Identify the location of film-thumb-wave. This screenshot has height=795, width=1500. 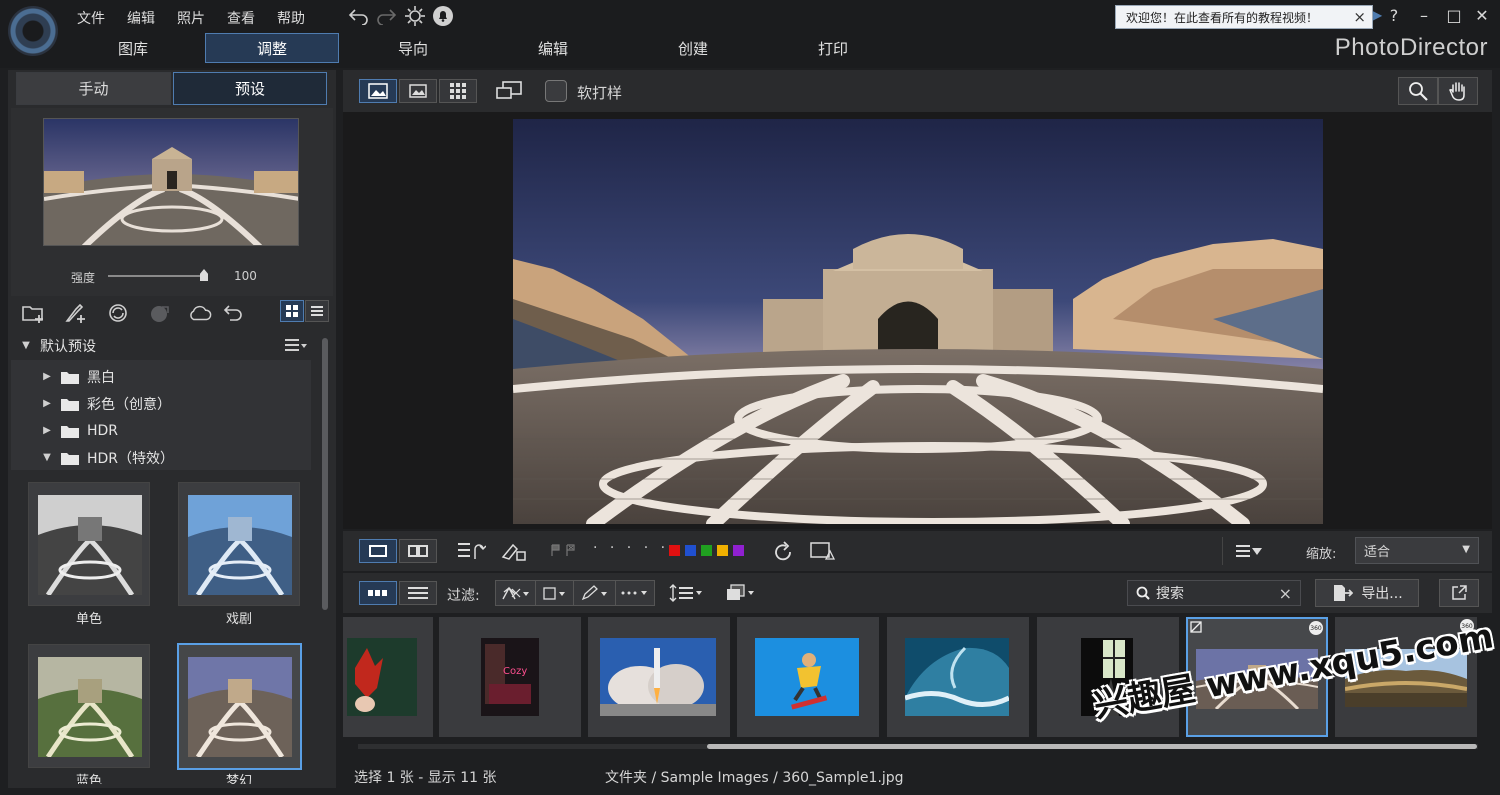
(958, 677).